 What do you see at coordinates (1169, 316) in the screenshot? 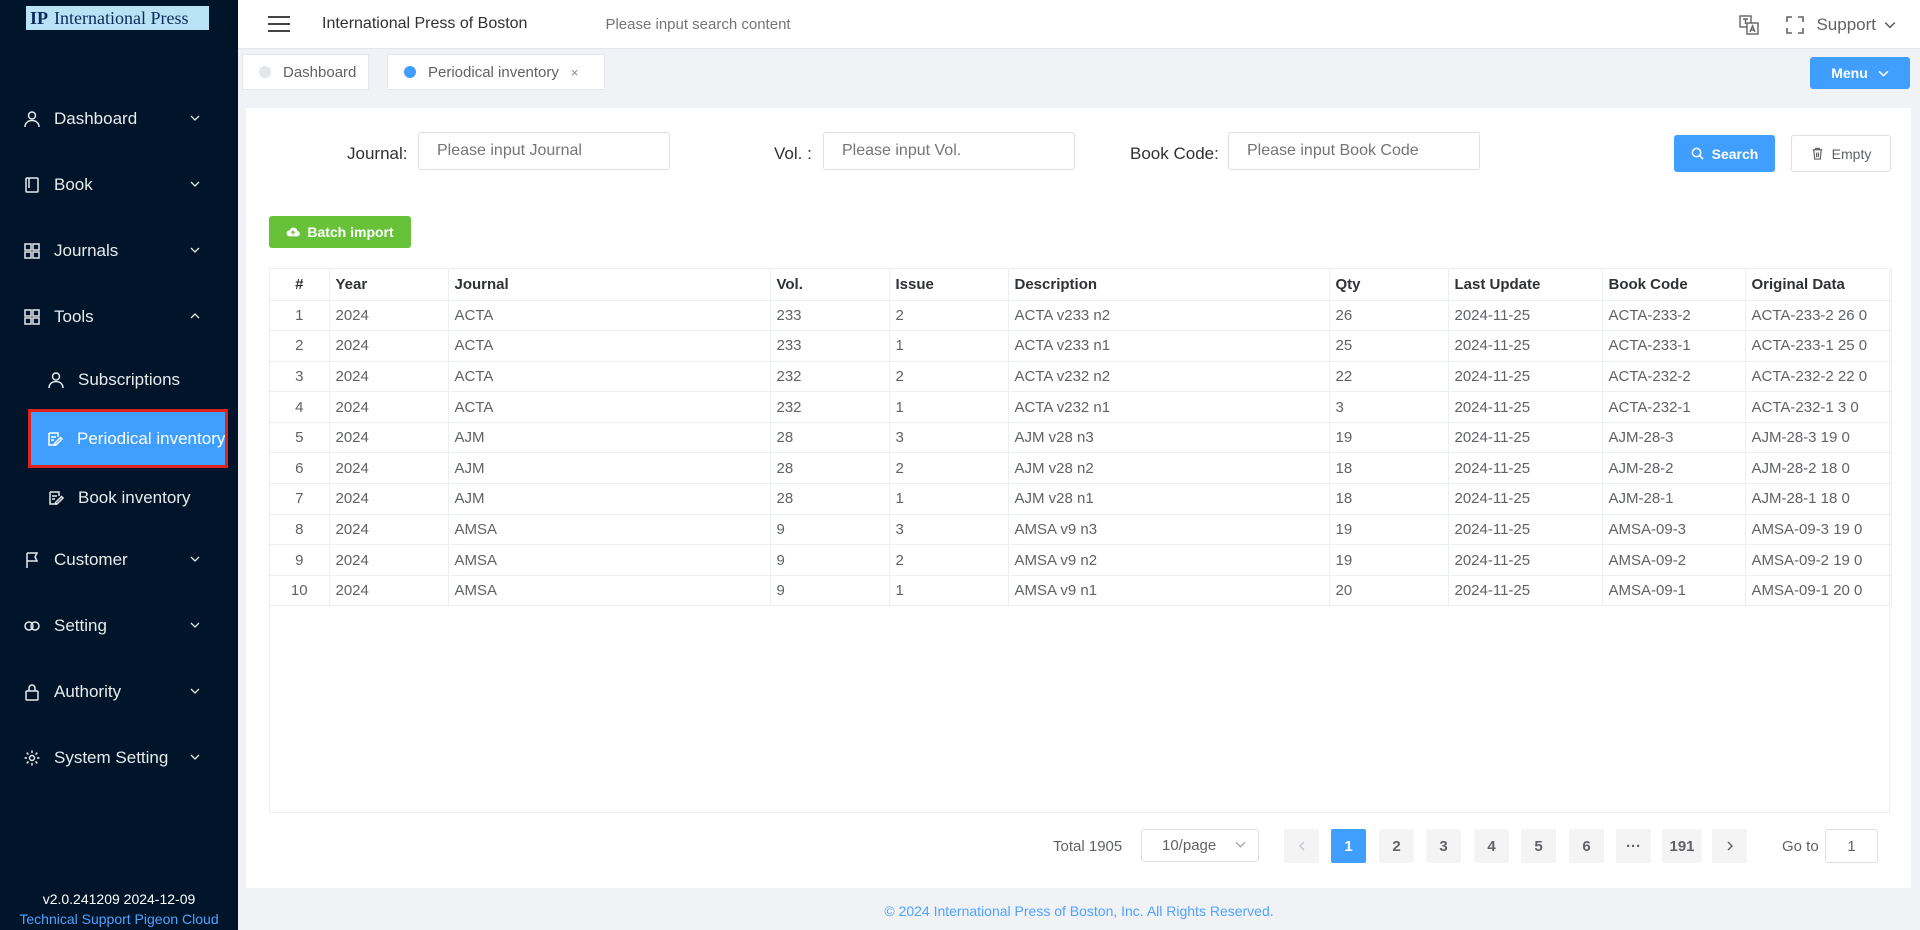
I see `table-cell: ACTA v233 n2` at bounding box center [1169, 316].